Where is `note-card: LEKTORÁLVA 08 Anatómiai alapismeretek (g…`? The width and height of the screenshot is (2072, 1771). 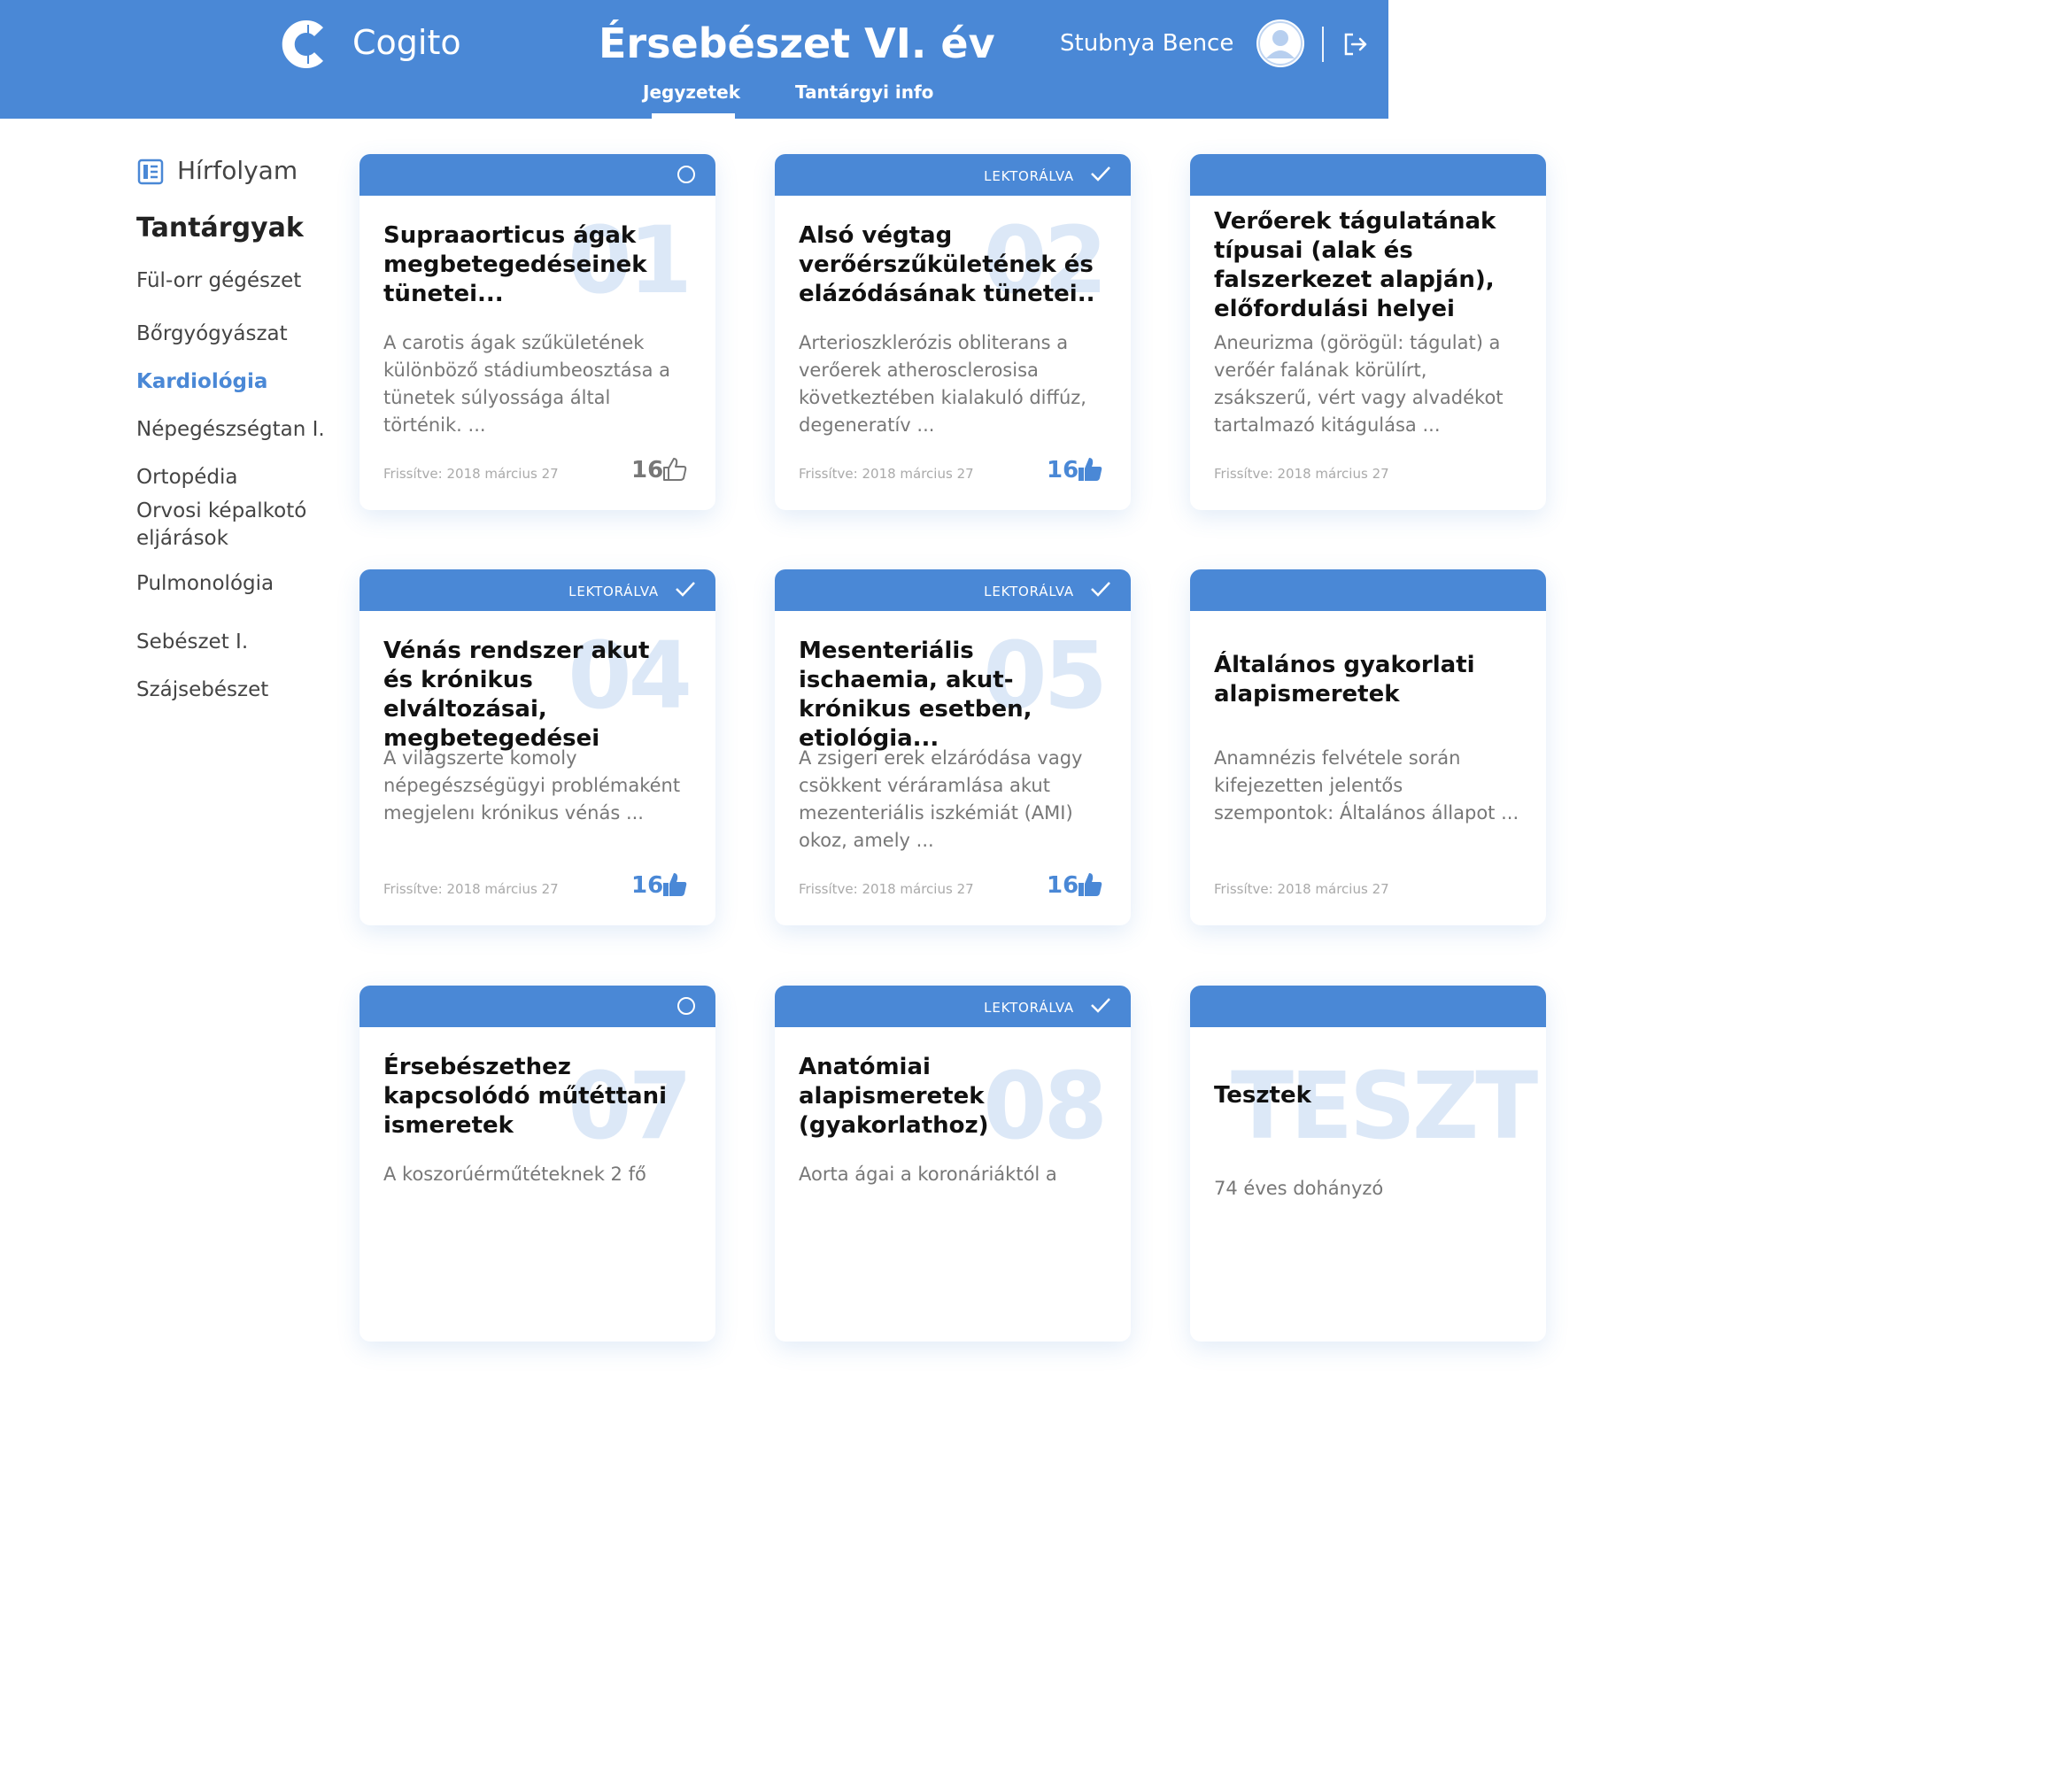
note-card: LEKTORÁLVA 08 Anatómiai alapismeretek (g… is located at coordinates (953, 1164).